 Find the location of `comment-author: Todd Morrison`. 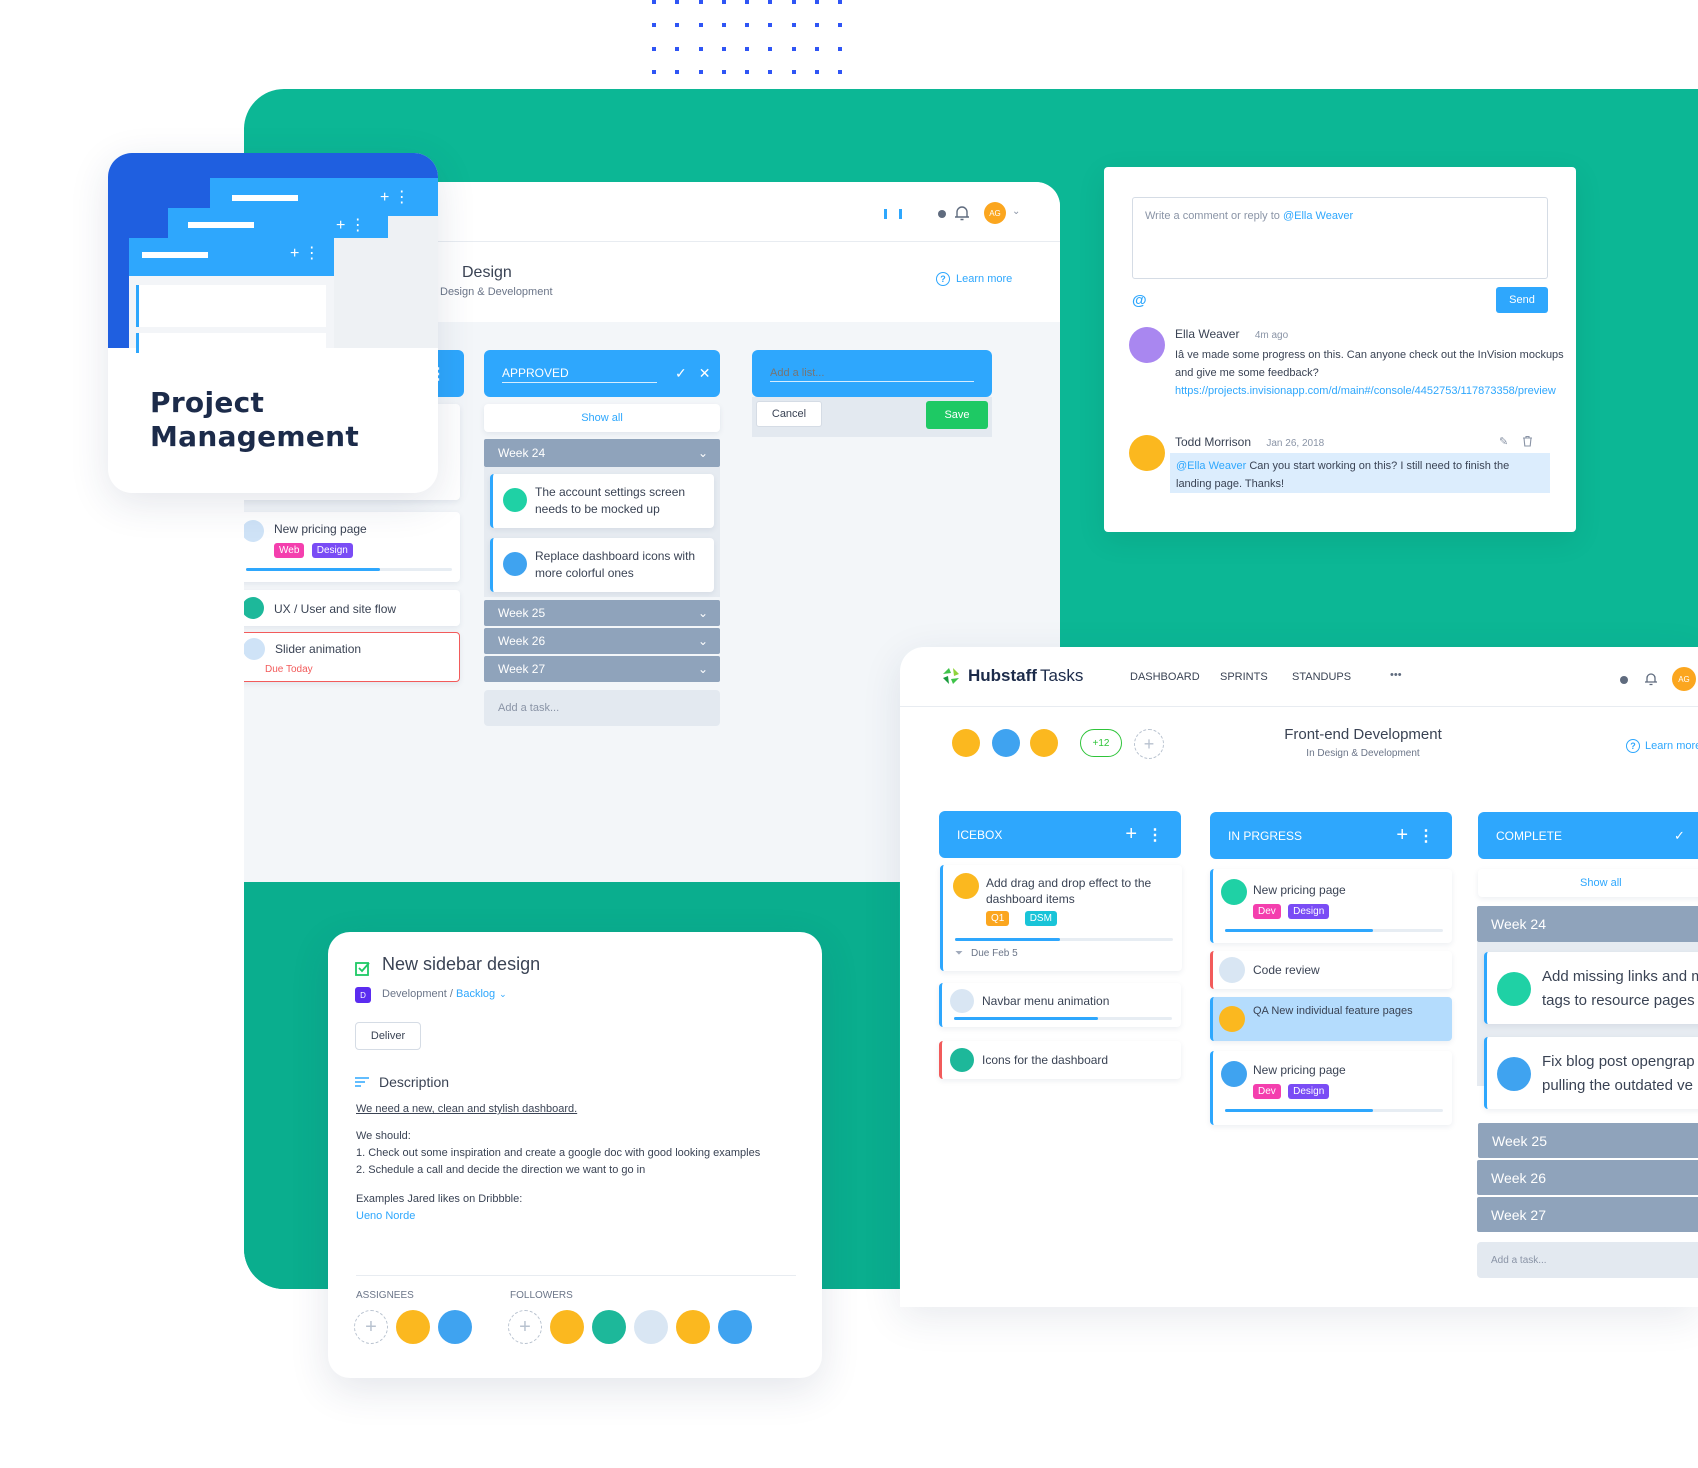

comment-author: Todd Morrison is located at coordinates (1213, 442).